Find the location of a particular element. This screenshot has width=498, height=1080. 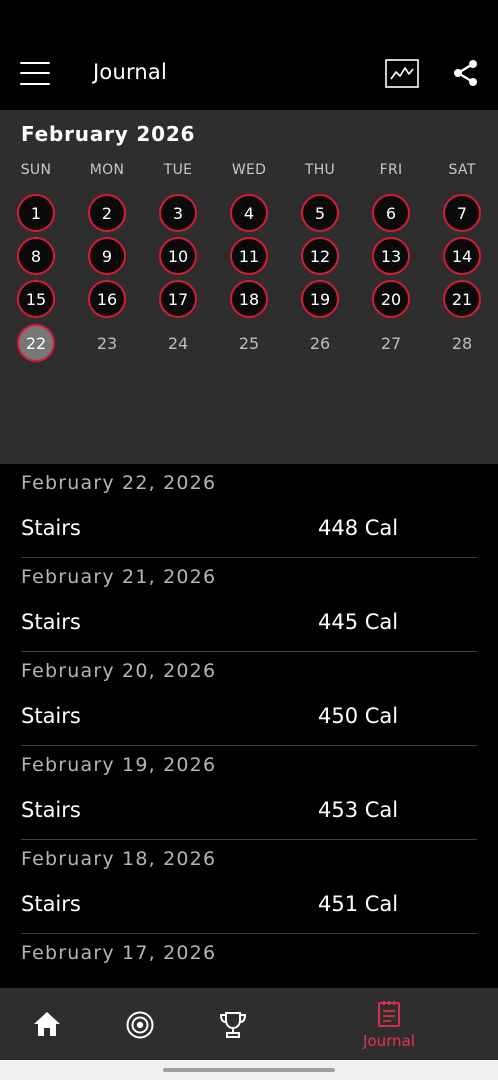

calendar-day: 2 is located at coordinates (107, 213).